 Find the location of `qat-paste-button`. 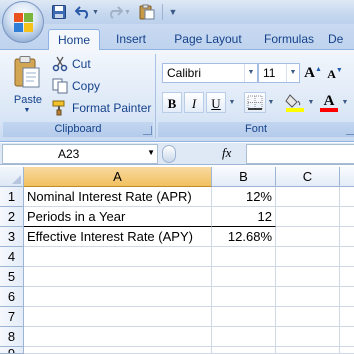

qat-paste-button is located at coordinates (147, 12).